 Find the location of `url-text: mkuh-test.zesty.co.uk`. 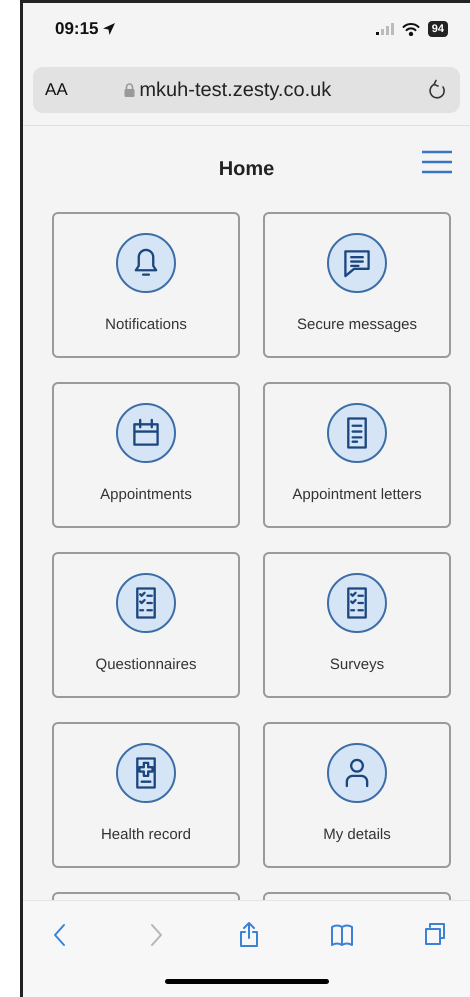

url-text: mkuh-test.zesty.co.uk is located at coordinates (235, 90).